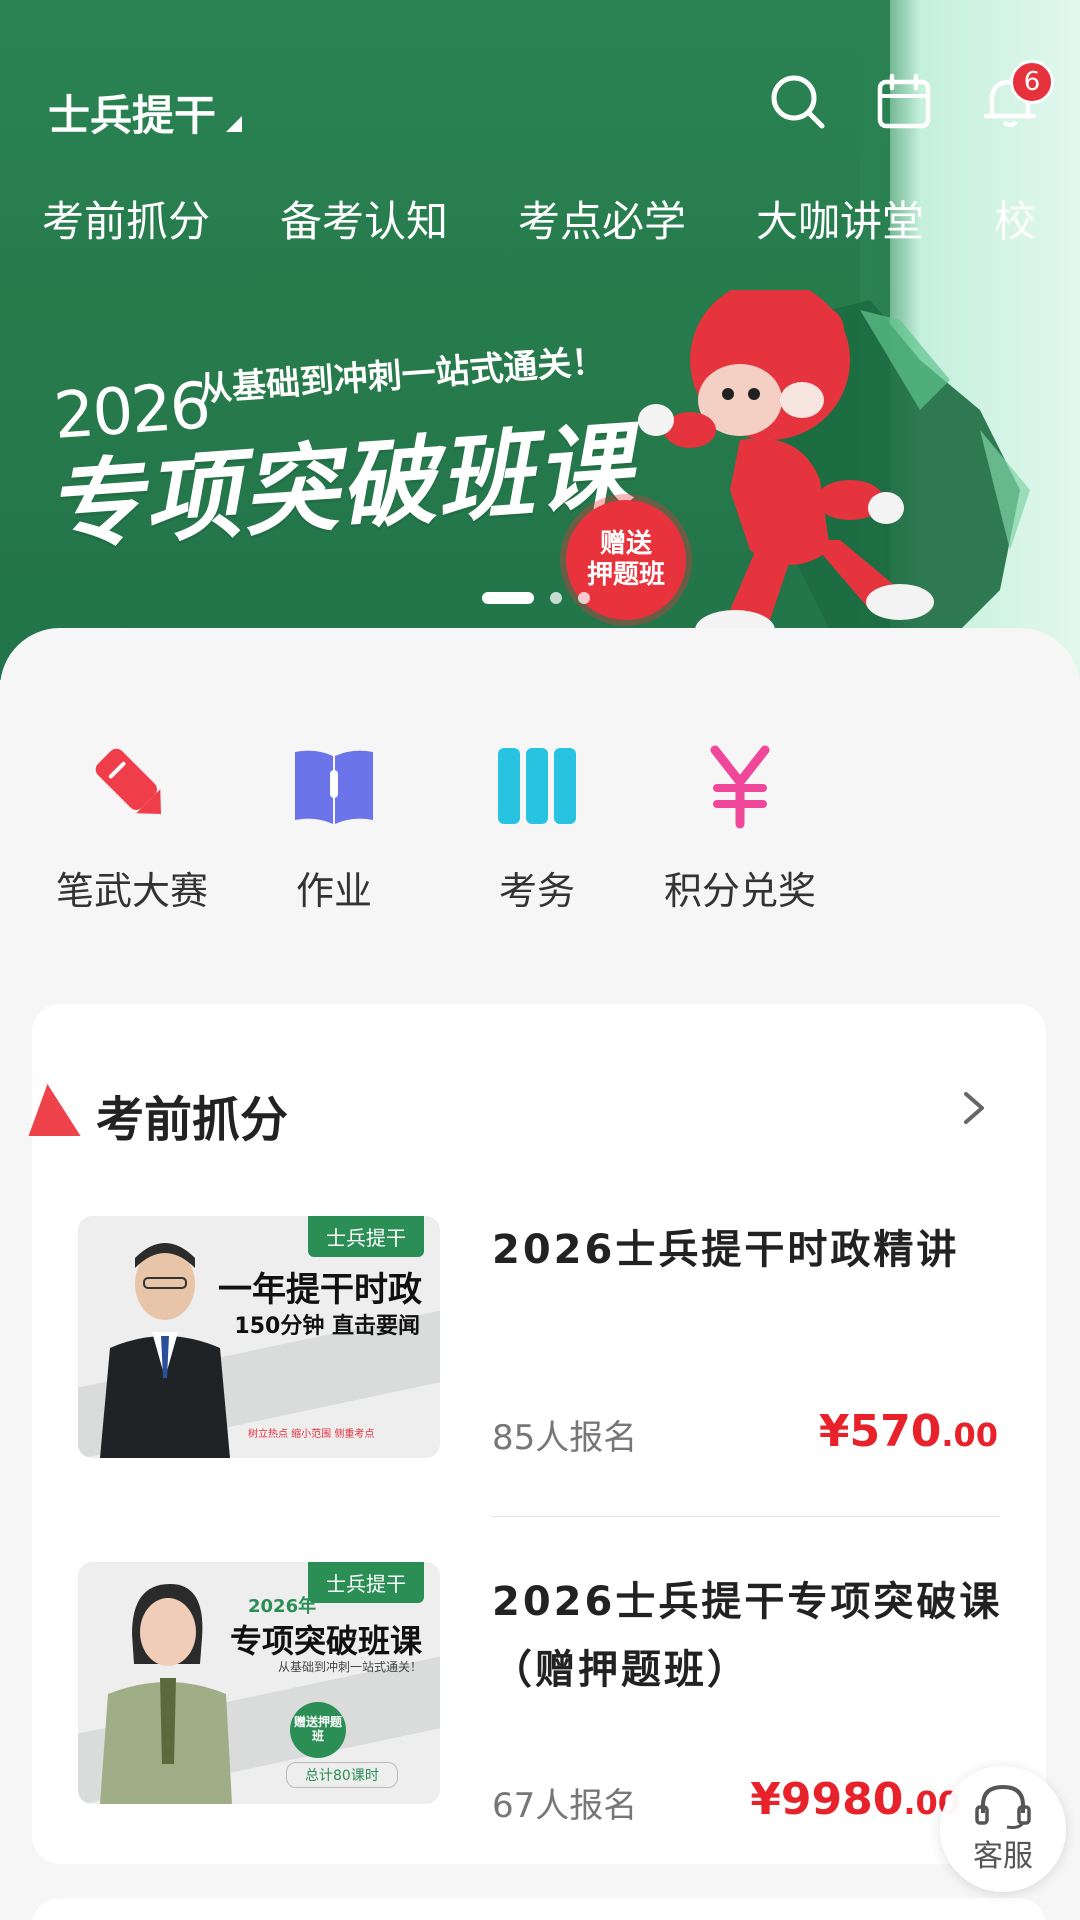 This screenshot has height=1920, width=1080. What do you see at coordinates (192, 1120) in the screenshot?
I see `section-title: 考前抓分` at bounding box center [192, 1120].